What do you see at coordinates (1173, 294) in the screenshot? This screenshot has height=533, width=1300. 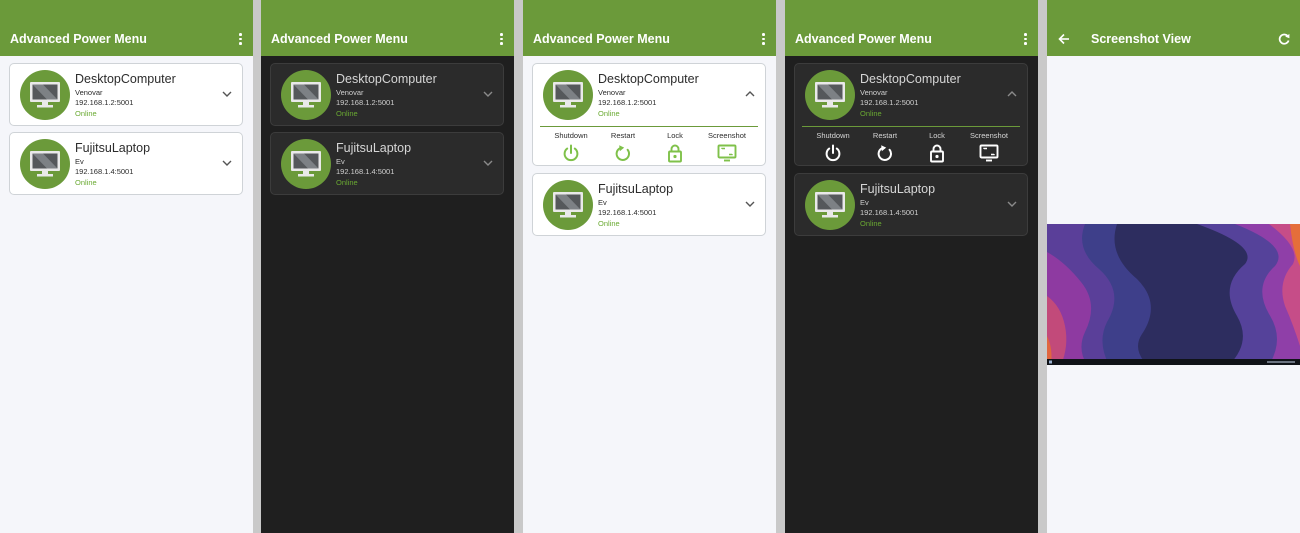 I see `screenshot-image` at bounding box center [1173, 294].